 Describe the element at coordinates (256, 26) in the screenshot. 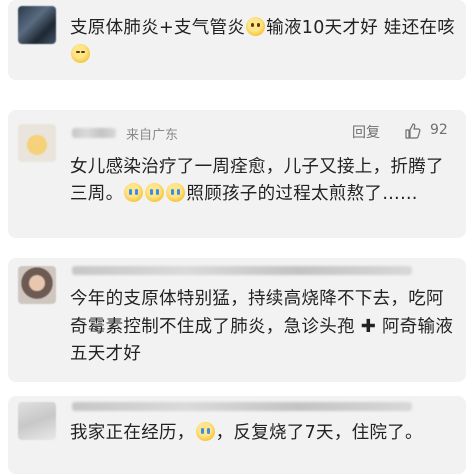

I see `dizzy-face-icon` at that location.